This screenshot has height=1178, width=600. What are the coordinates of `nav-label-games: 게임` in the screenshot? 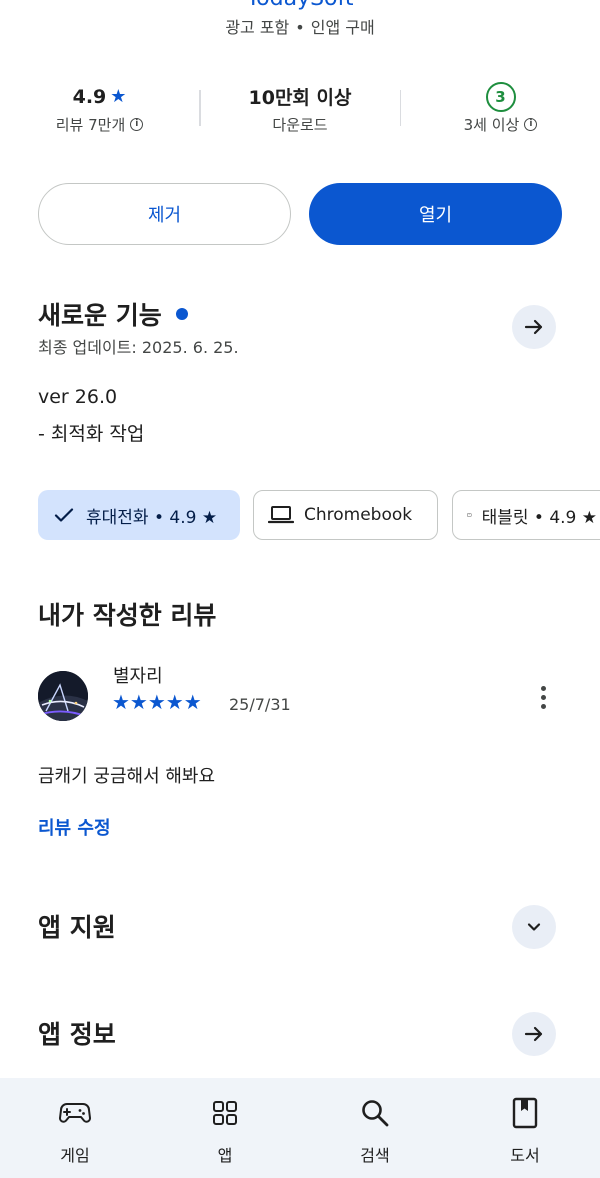 It's located at (75, 1155).